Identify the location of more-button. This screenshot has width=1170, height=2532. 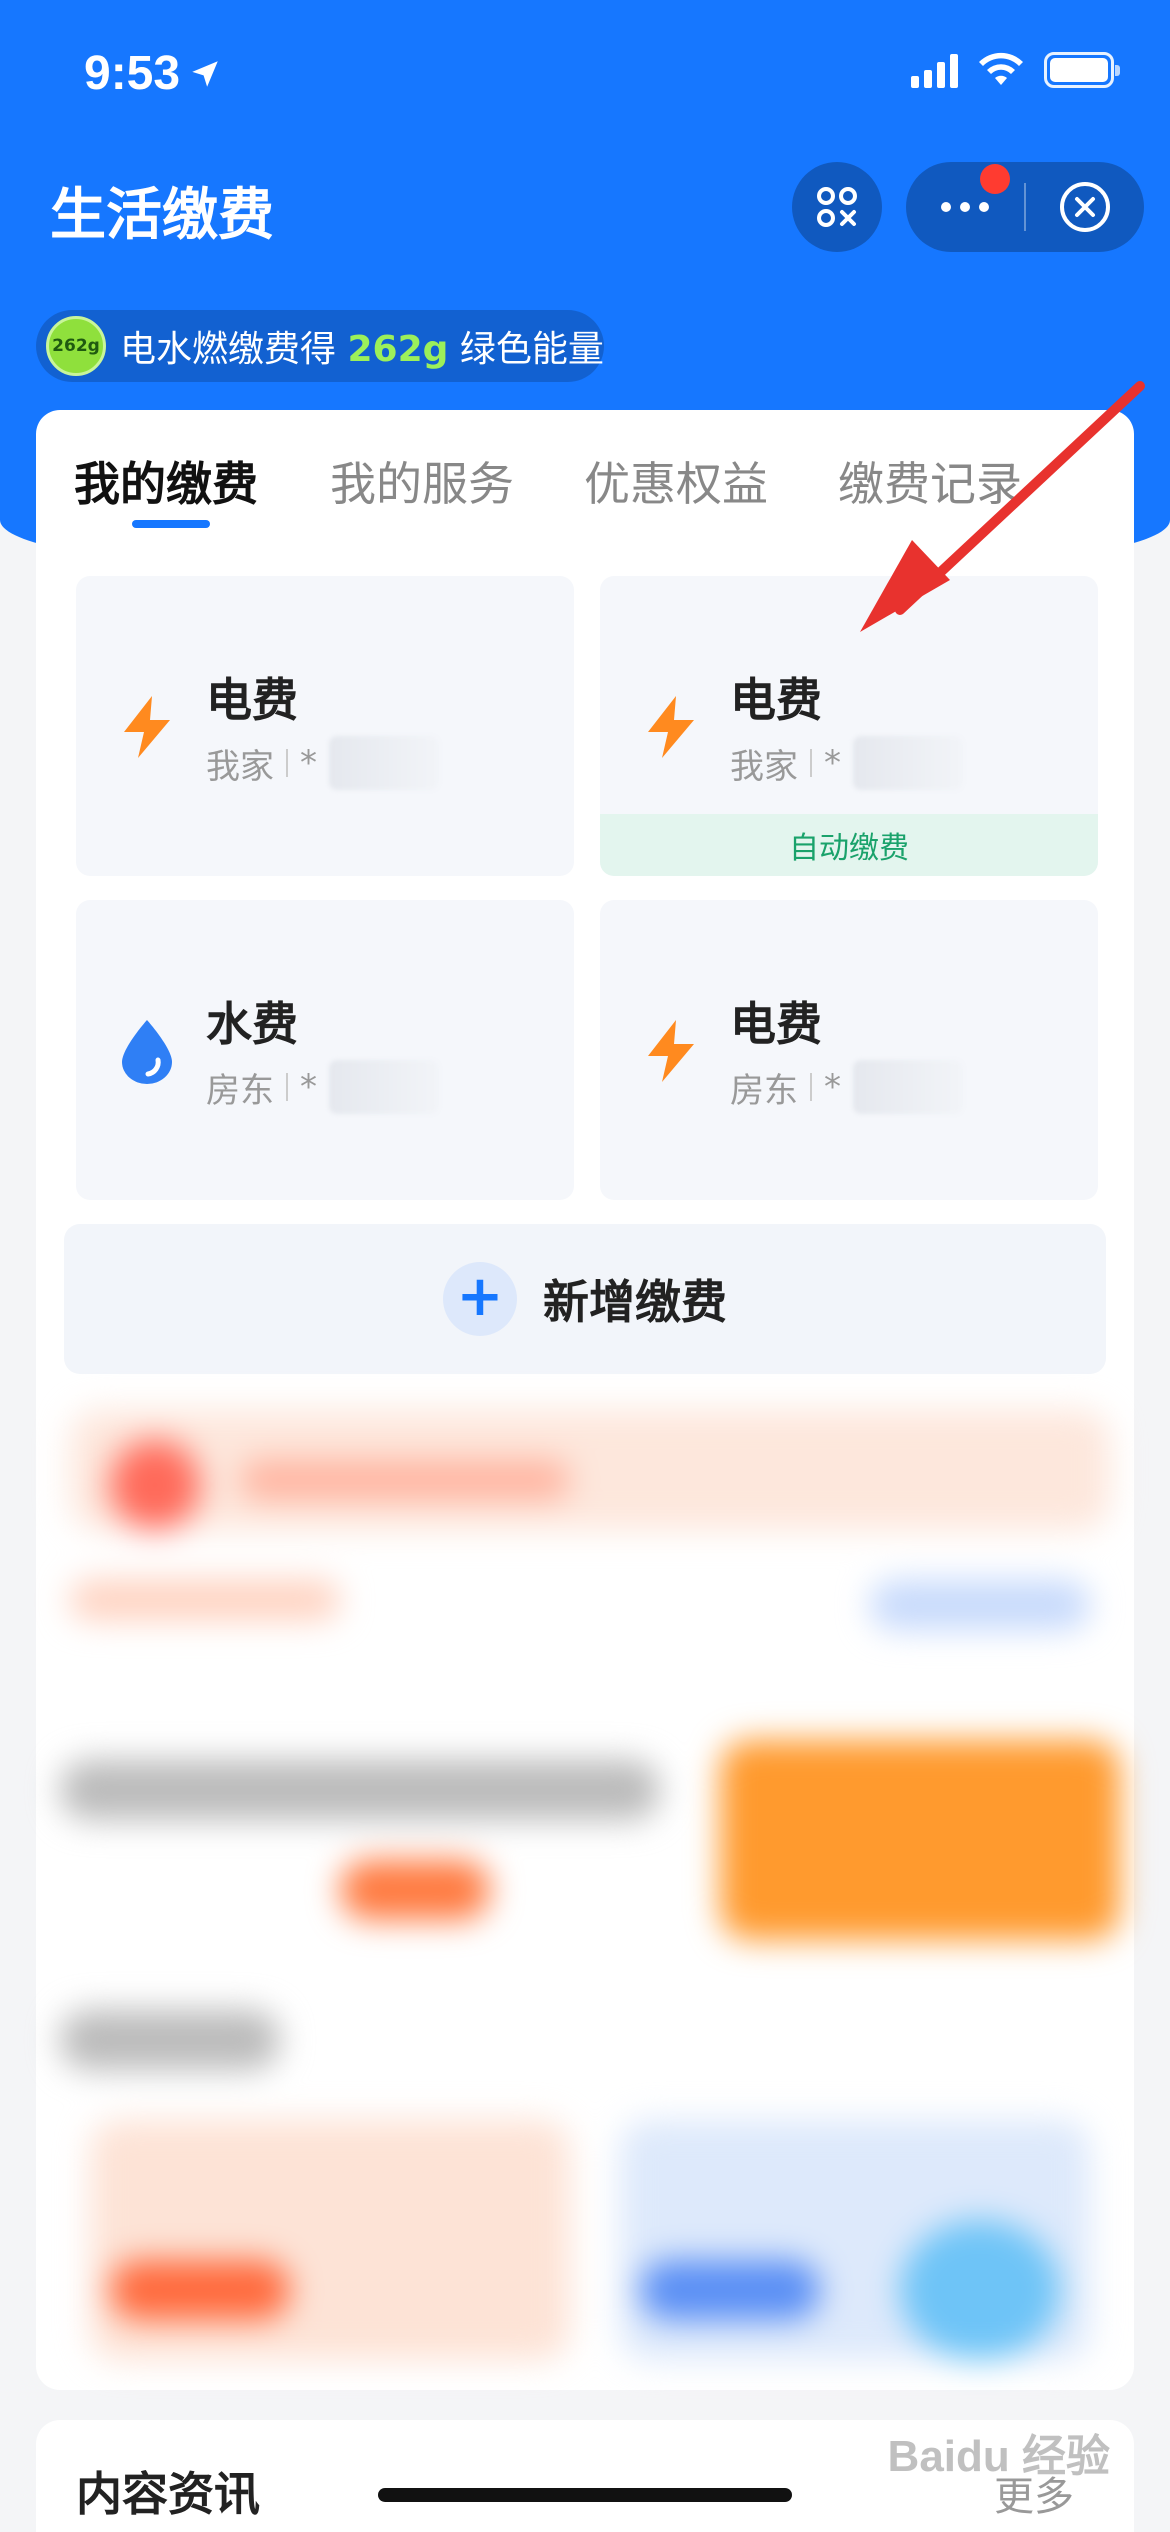
(965, 207).